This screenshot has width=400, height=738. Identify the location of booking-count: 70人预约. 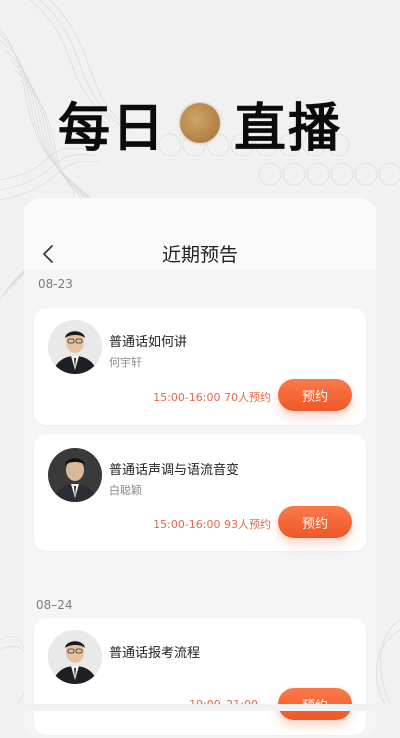
(247, 397).